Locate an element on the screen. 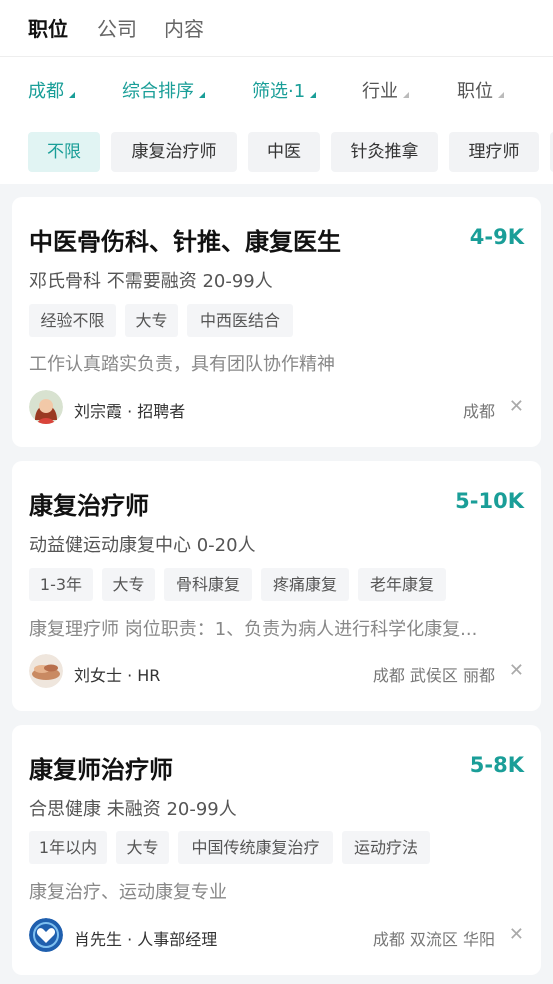  job-title: 康复师治疗师 is located at coordinates (101, 770).